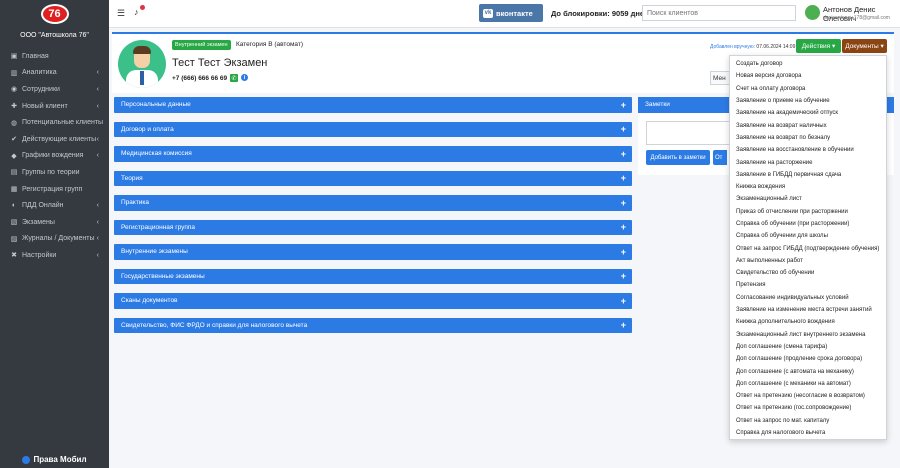  What do you see at coordinates (808, 433) in the screenshot?
I see `document-menu-item: Справка для налогового вычета` at bounding box center [808, 433].